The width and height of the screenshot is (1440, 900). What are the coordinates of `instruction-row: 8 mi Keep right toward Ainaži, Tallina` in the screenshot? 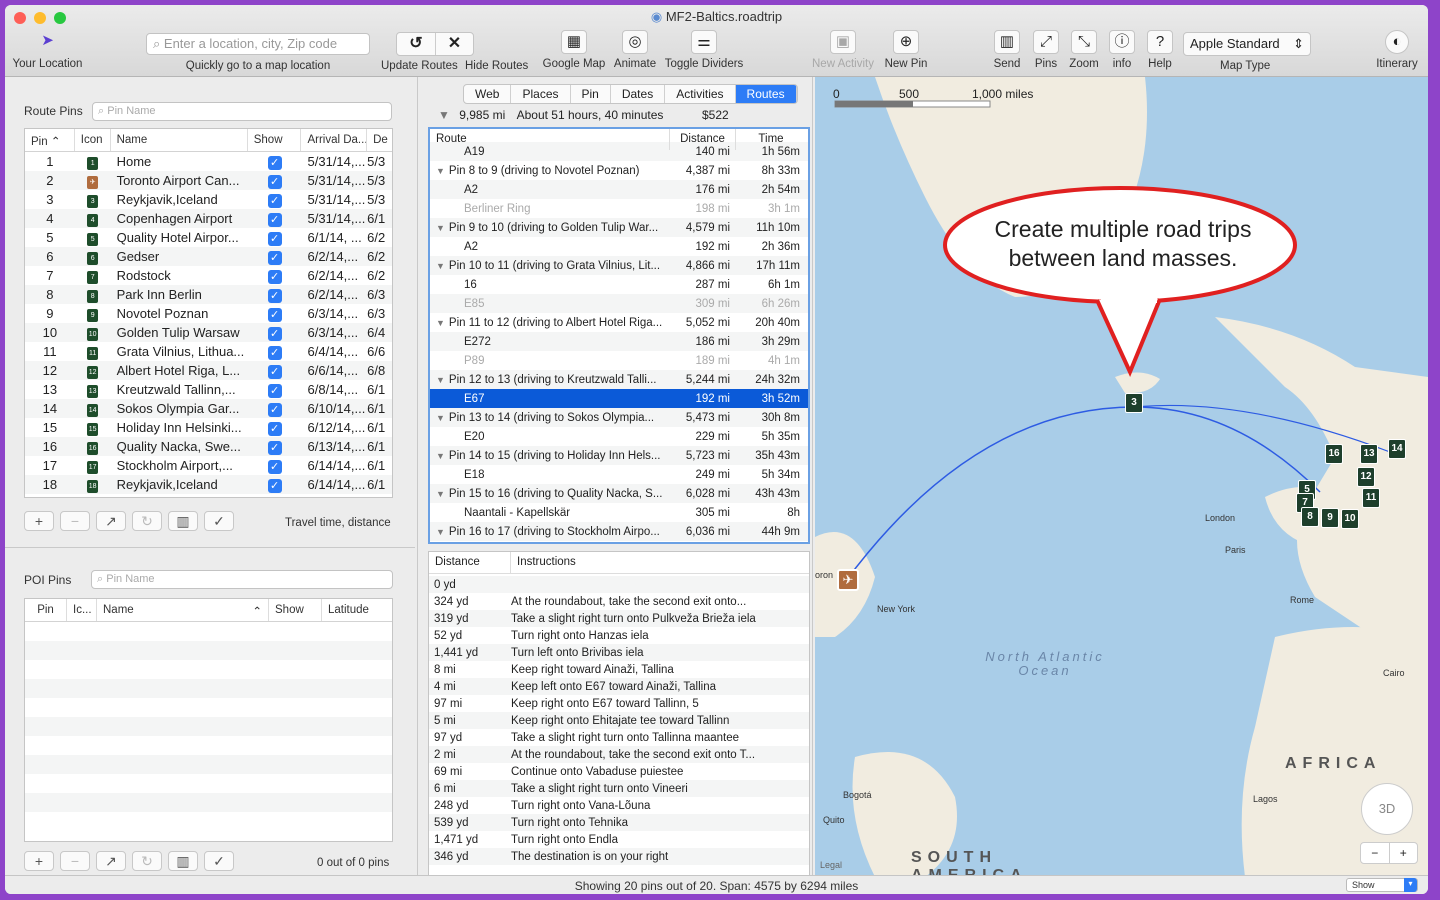 It's located at (619, 669).